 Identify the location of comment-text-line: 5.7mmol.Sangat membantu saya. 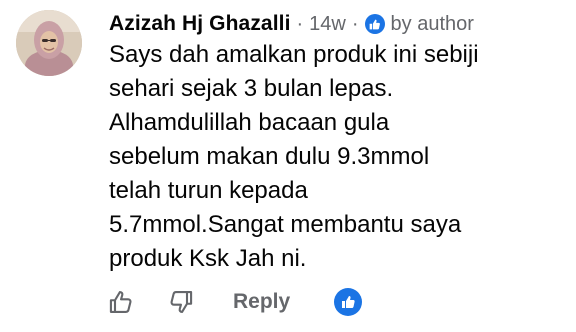
(285, 224).